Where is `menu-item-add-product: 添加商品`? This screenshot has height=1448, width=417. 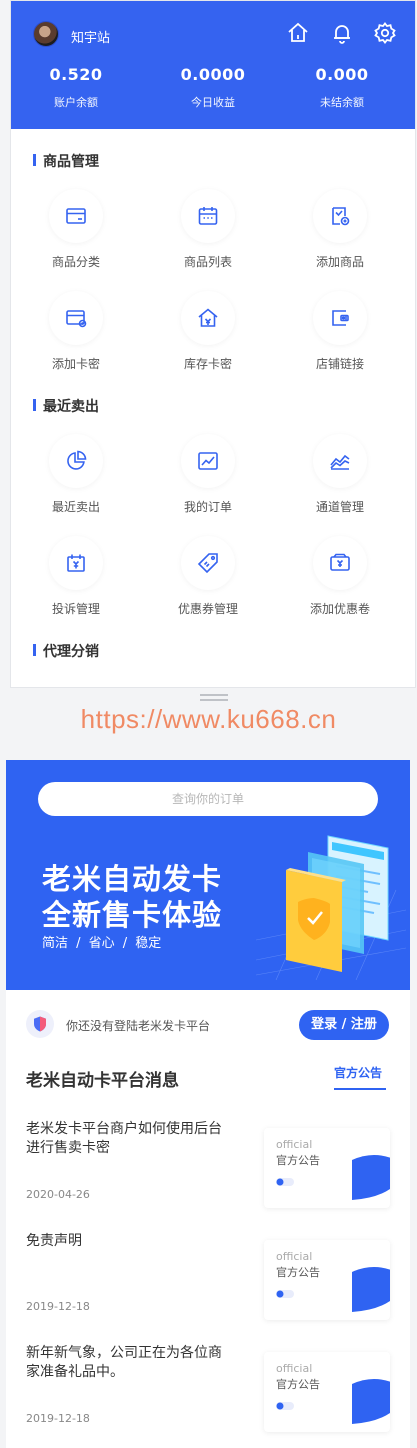
menu-item-add-product: 添加商品 is located at coordinates (340, 229).